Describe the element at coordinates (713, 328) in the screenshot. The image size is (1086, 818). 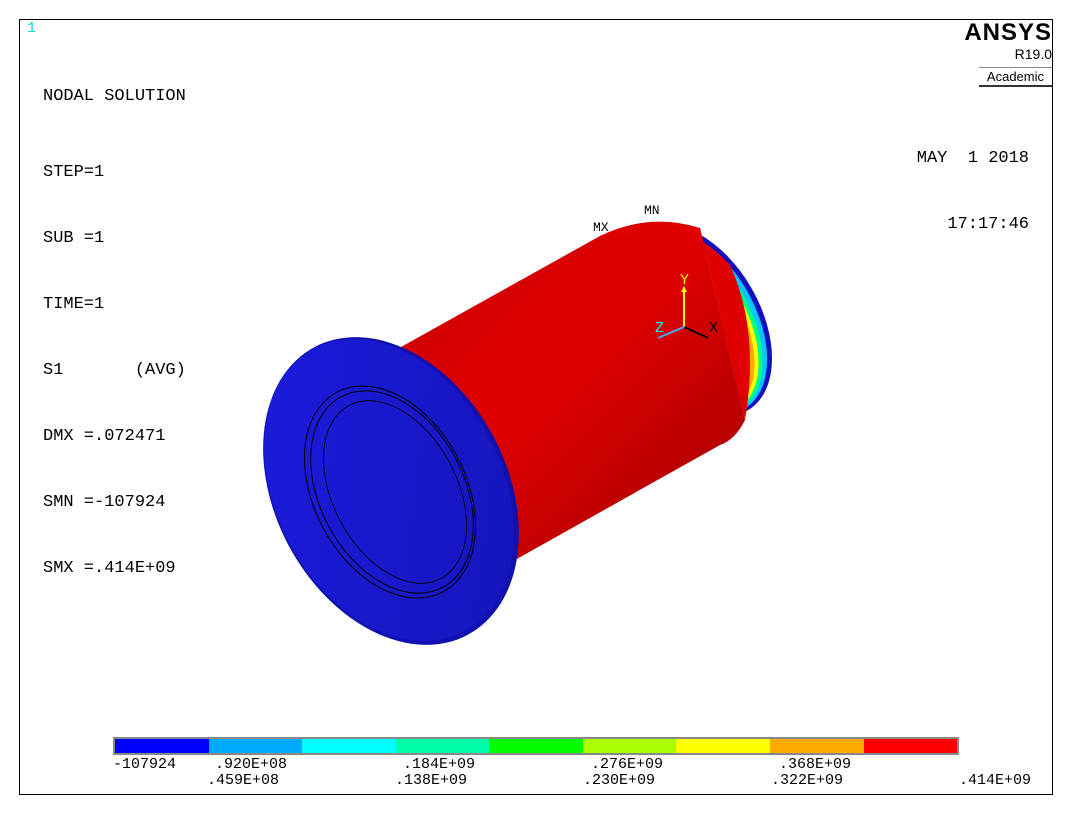
I see `triad-x-label: X` at that location.